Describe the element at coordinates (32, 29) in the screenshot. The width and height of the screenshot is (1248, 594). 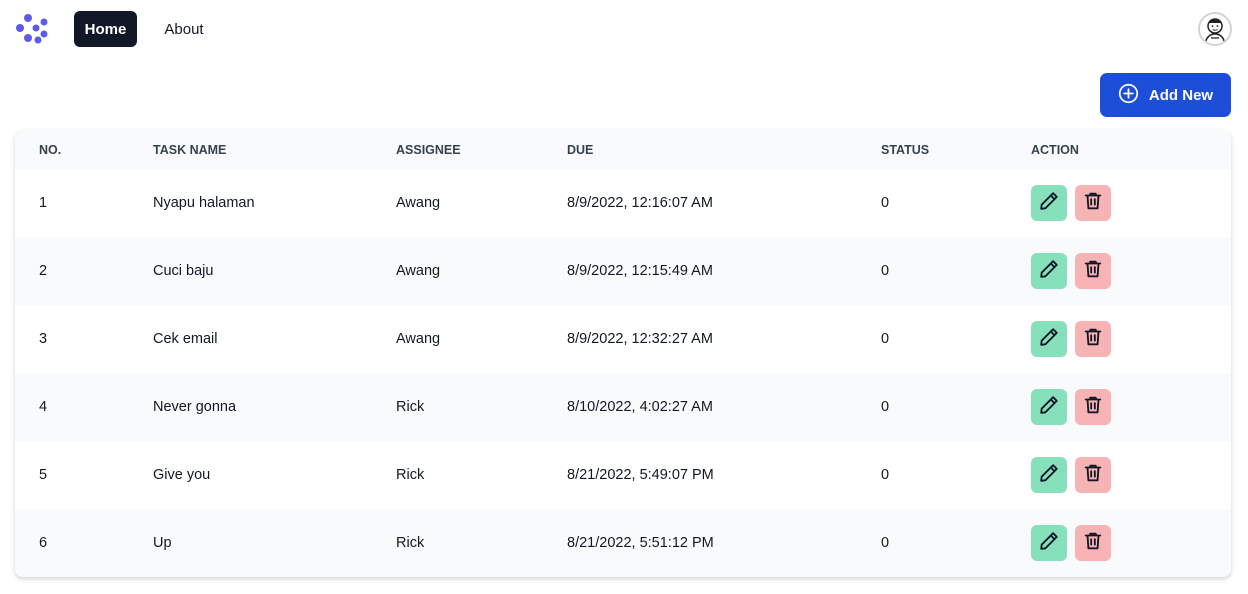
I see `brand-logo-icon` at that location.